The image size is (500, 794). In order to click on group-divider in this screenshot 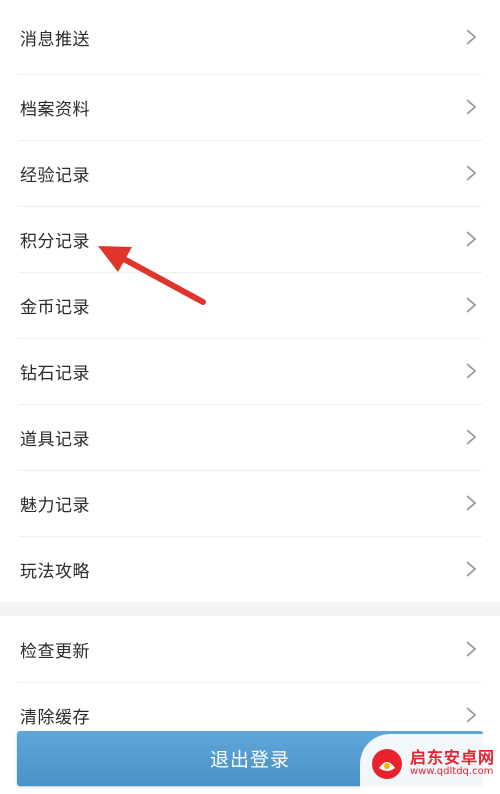, I will do `click(250, 609)`.